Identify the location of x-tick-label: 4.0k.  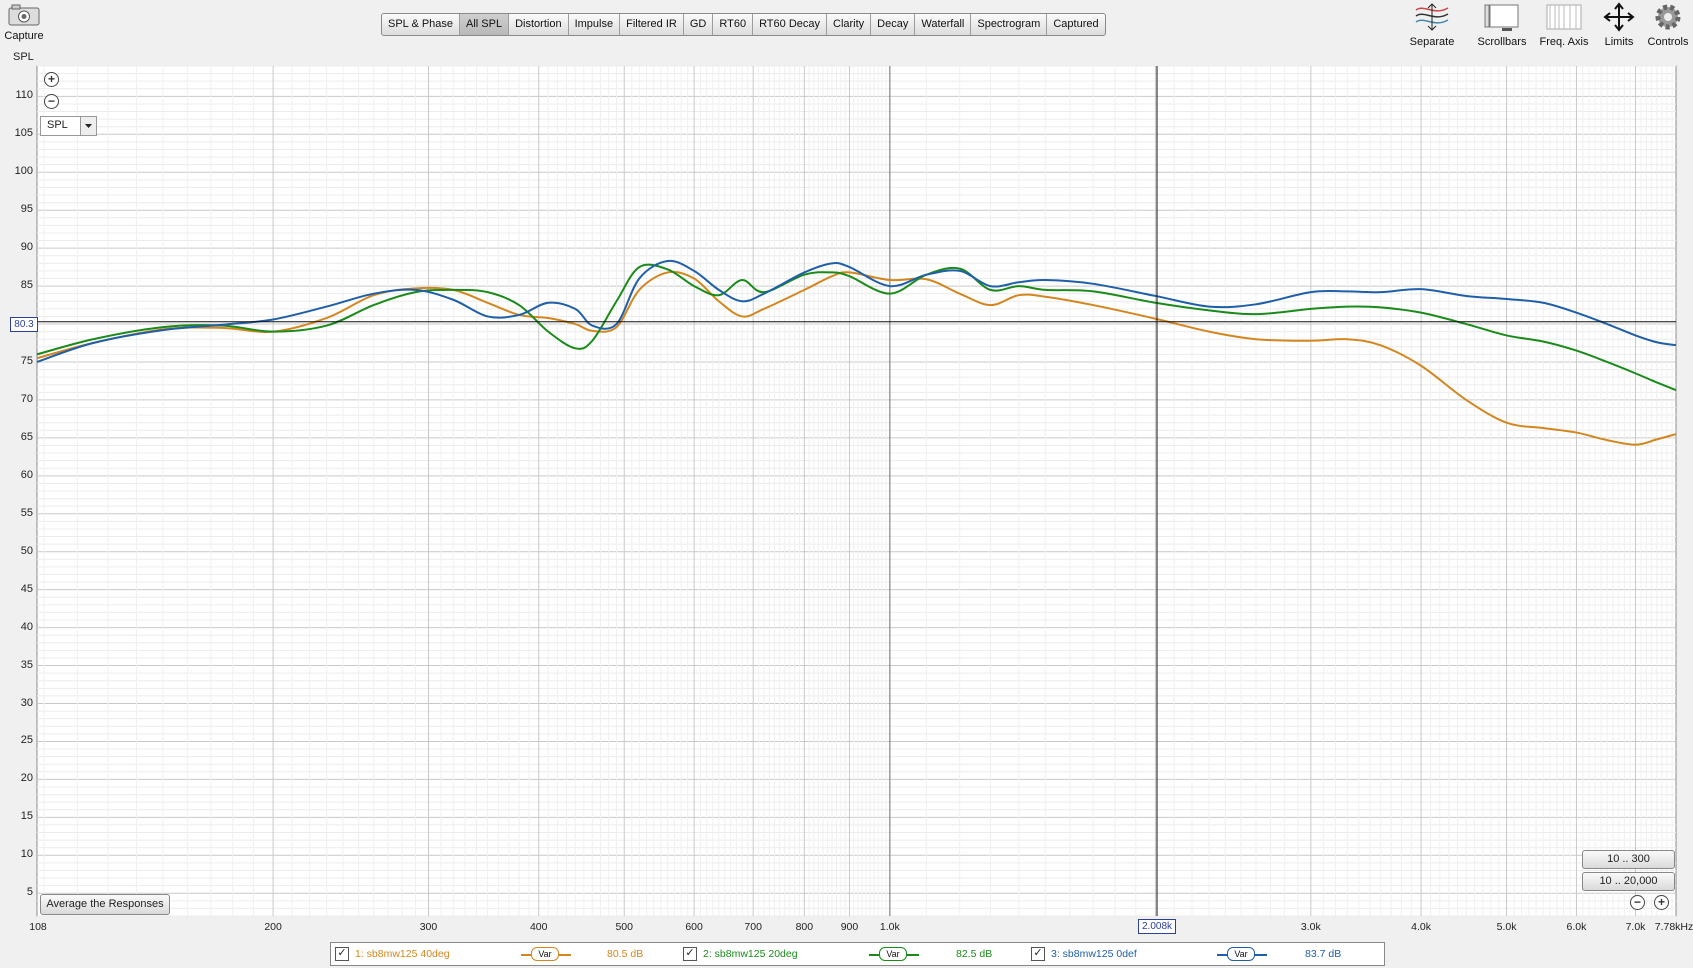
(1421, 927).